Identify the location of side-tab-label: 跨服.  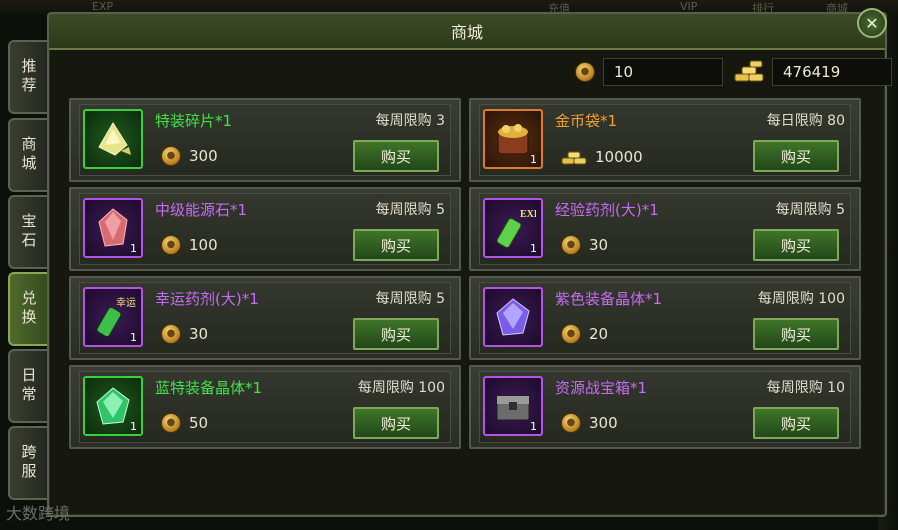
(28, 463).